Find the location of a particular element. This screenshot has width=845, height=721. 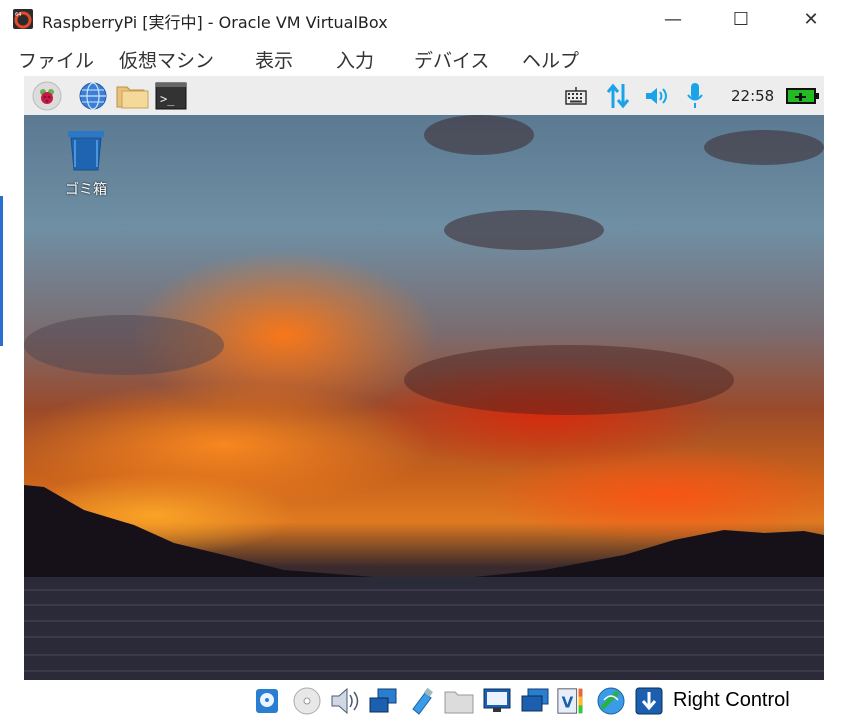

svg-text: 64 is located at coordinates (18, 15).